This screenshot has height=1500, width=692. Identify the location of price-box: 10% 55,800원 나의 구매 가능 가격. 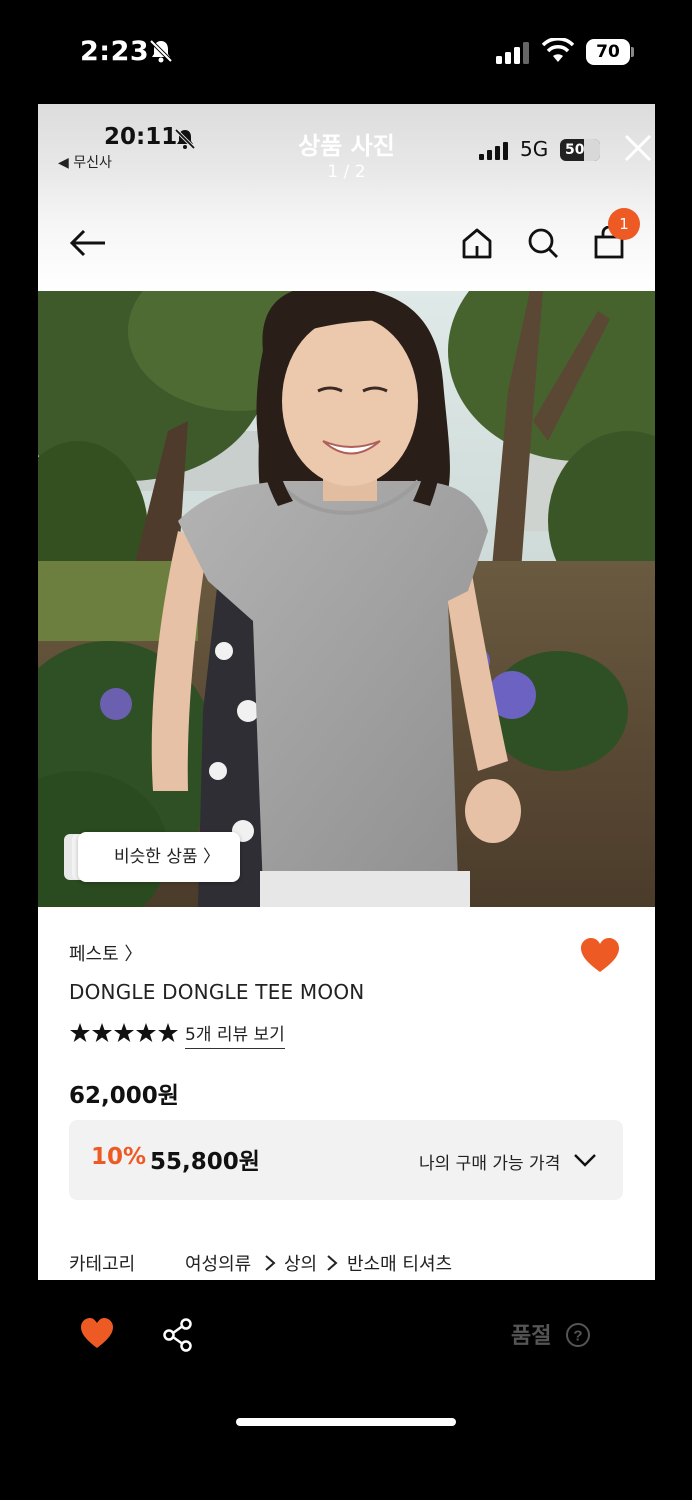
(346, 1160).